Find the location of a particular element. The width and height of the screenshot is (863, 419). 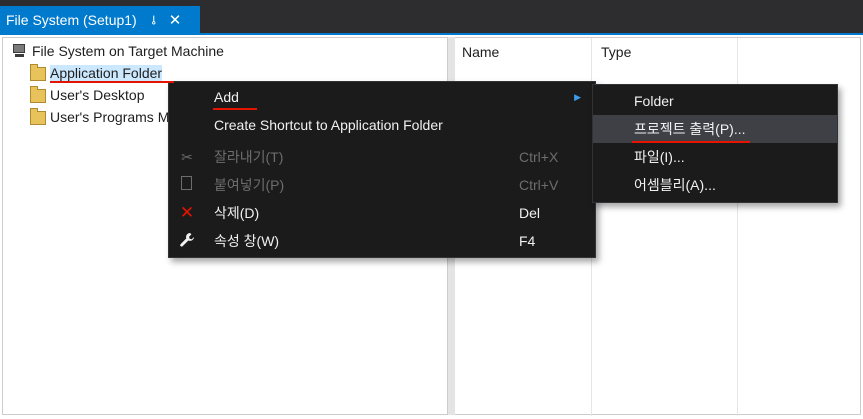

column-header-type: Type is located at coordinates (616, 52).